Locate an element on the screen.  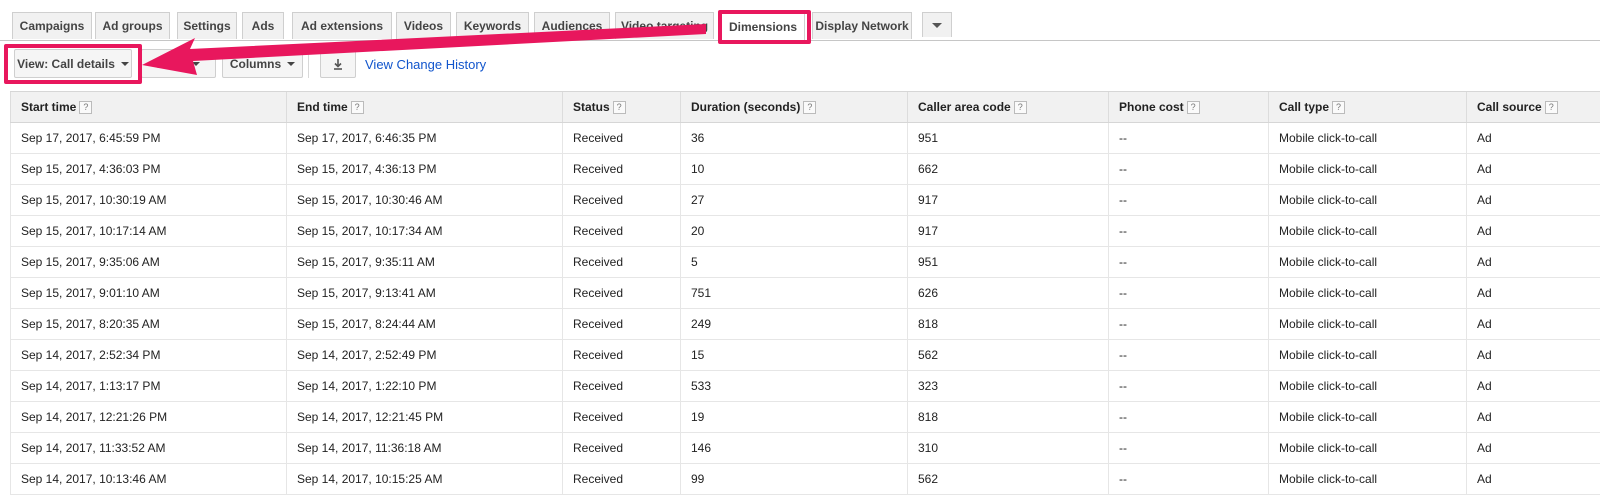
tab-dimensions: Dimensions is located at coordinates (763, 26).